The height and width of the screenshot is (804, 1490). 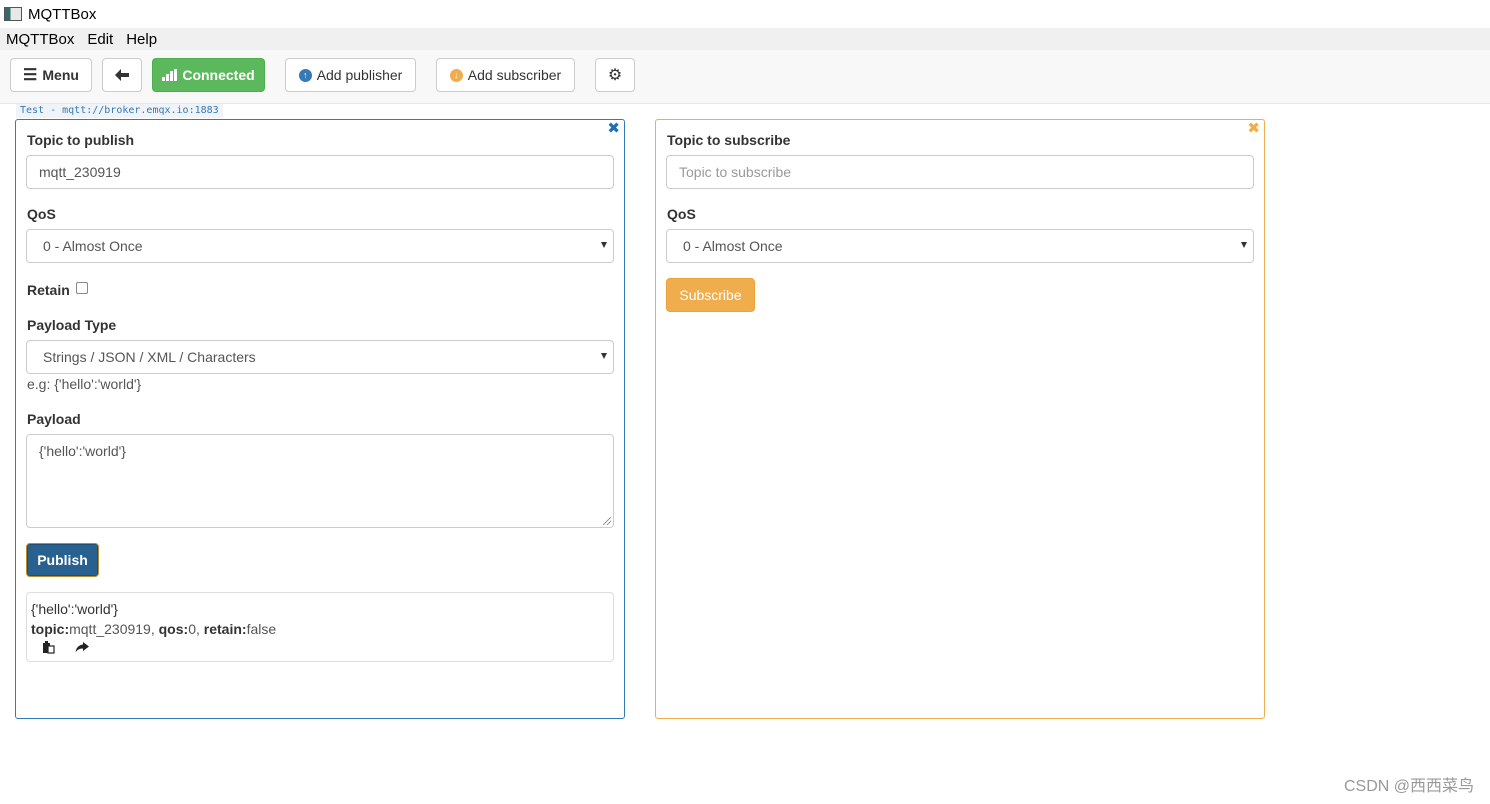 I want to click on payload-type-select: Strings / JSON / XML / Characters, so click(x=320, y=357).